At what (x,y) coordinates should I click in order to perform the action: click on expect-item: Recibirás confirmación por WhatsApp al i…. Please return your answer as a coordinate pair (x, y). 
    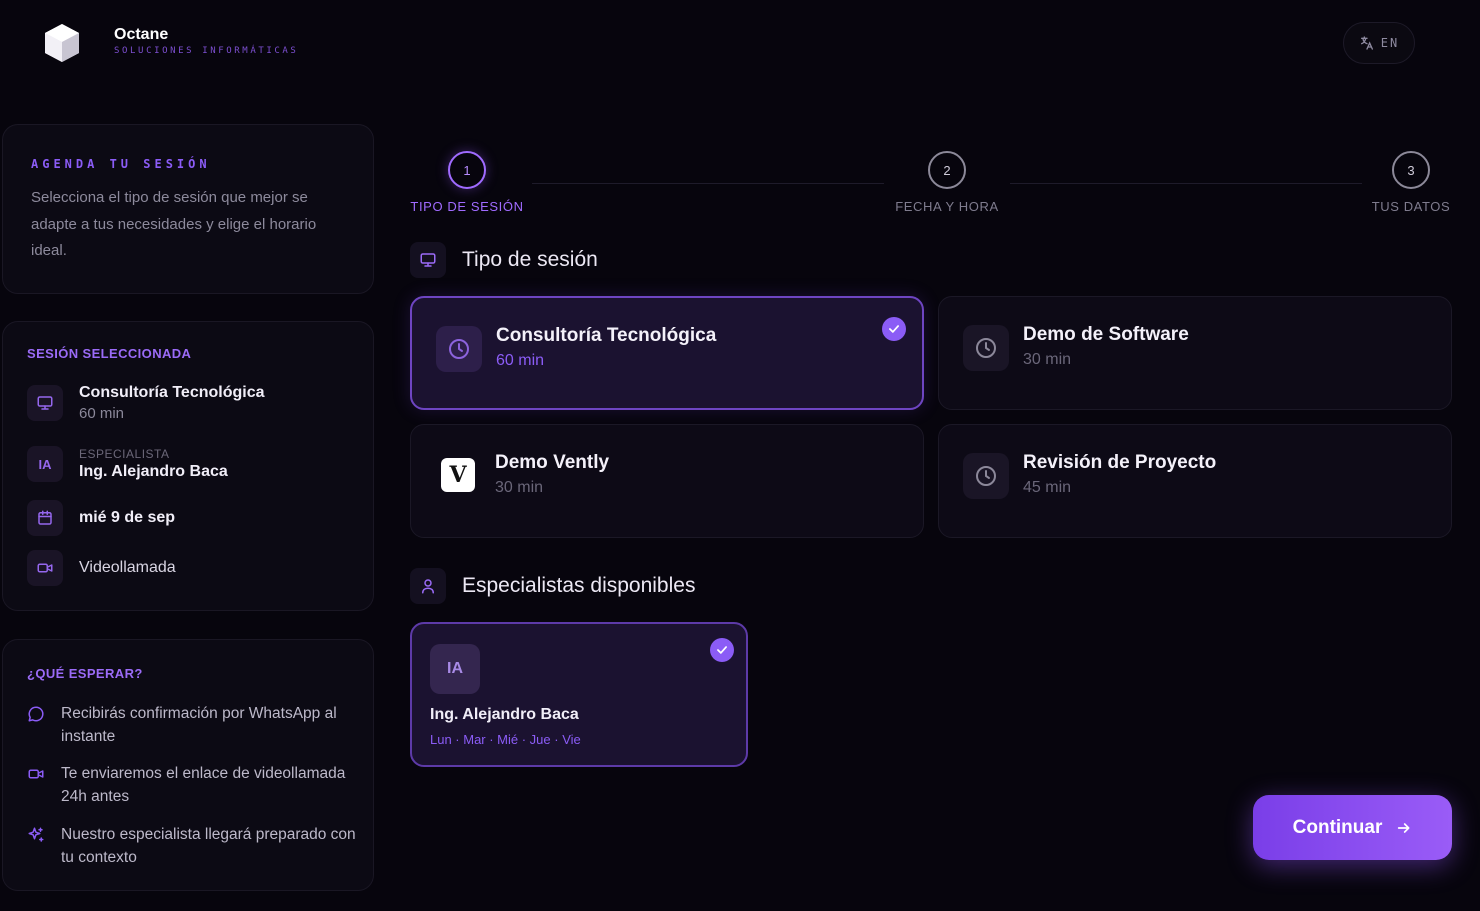
    Looking at the image, I should click on (192, 725).